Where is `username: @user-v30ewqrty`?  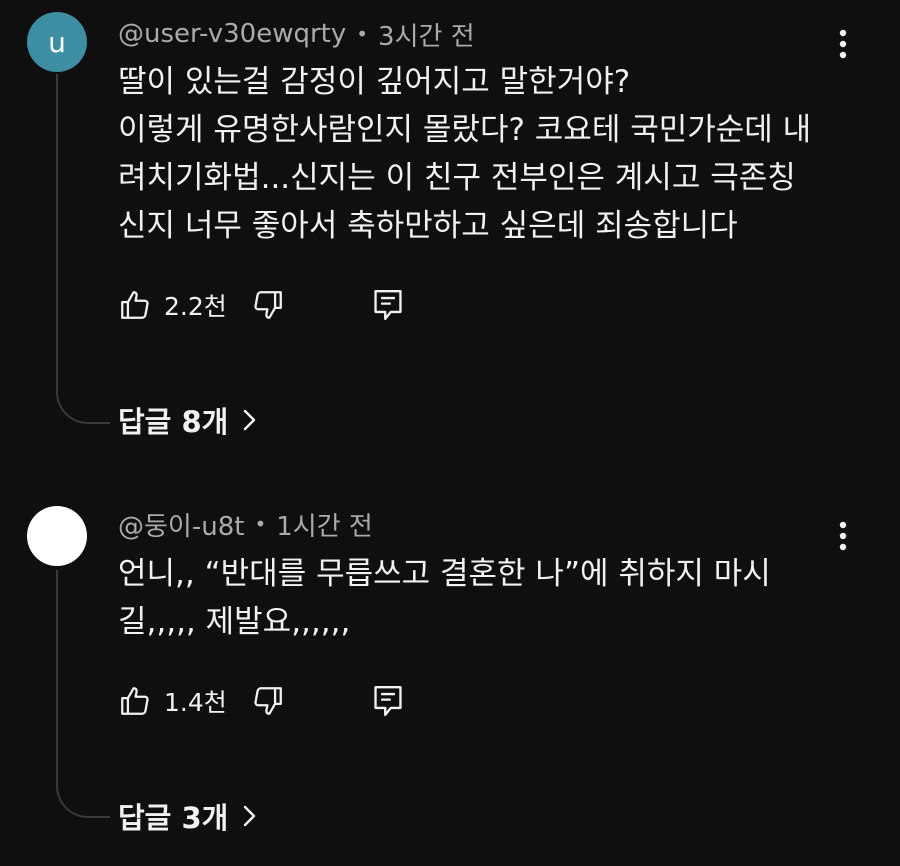 username: @user-v30ewqrty is located at coordinates (232, 34).